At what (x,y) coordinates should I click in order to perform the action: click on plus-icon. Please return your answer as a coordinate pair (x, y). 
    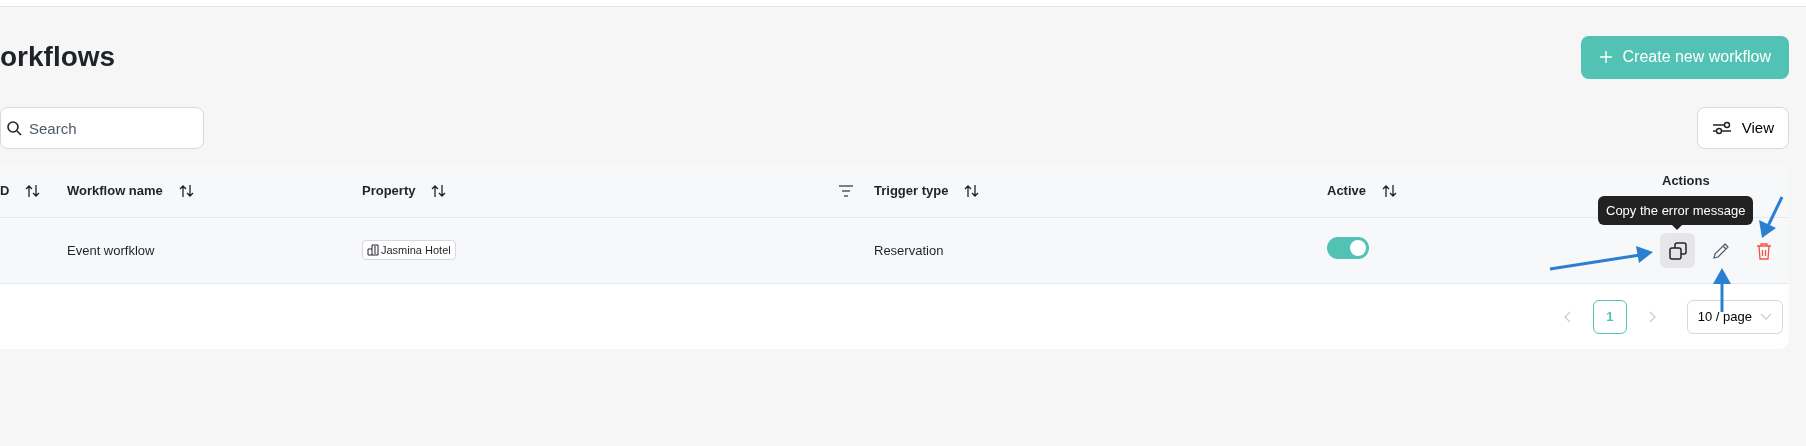
    Looking at the image, I should click on (1605, 57).